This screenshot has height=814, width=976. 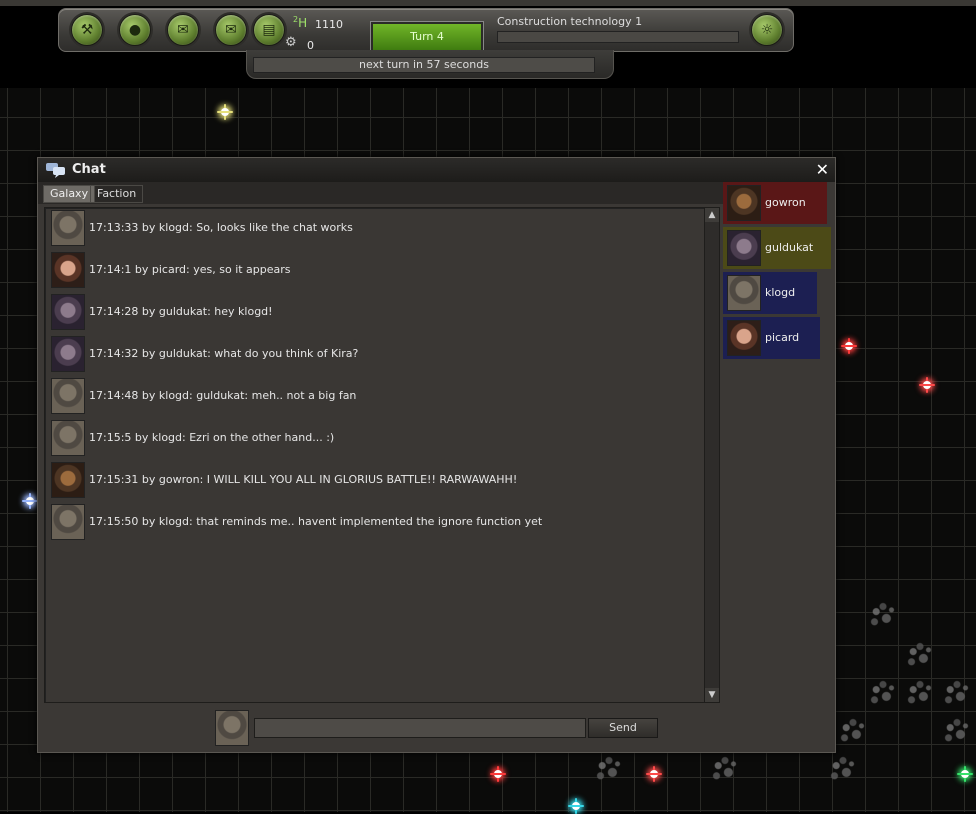 I want to click on wrench-icon: ⚒, so click(x=87, y=30).